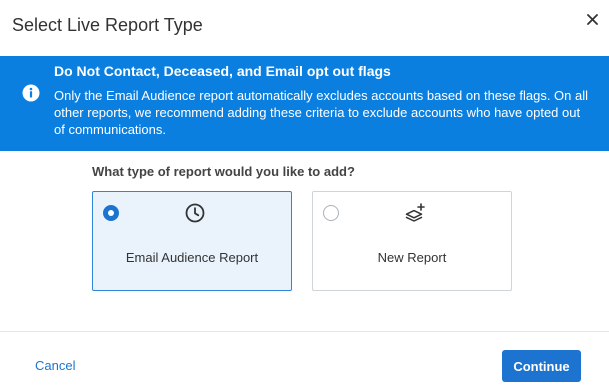 The width and height of the screenshot is (609, 389). What do you see at coordinates (111, 213) in the screenshot?
I see `radio-button-selected` at bounding box center [111, 213].